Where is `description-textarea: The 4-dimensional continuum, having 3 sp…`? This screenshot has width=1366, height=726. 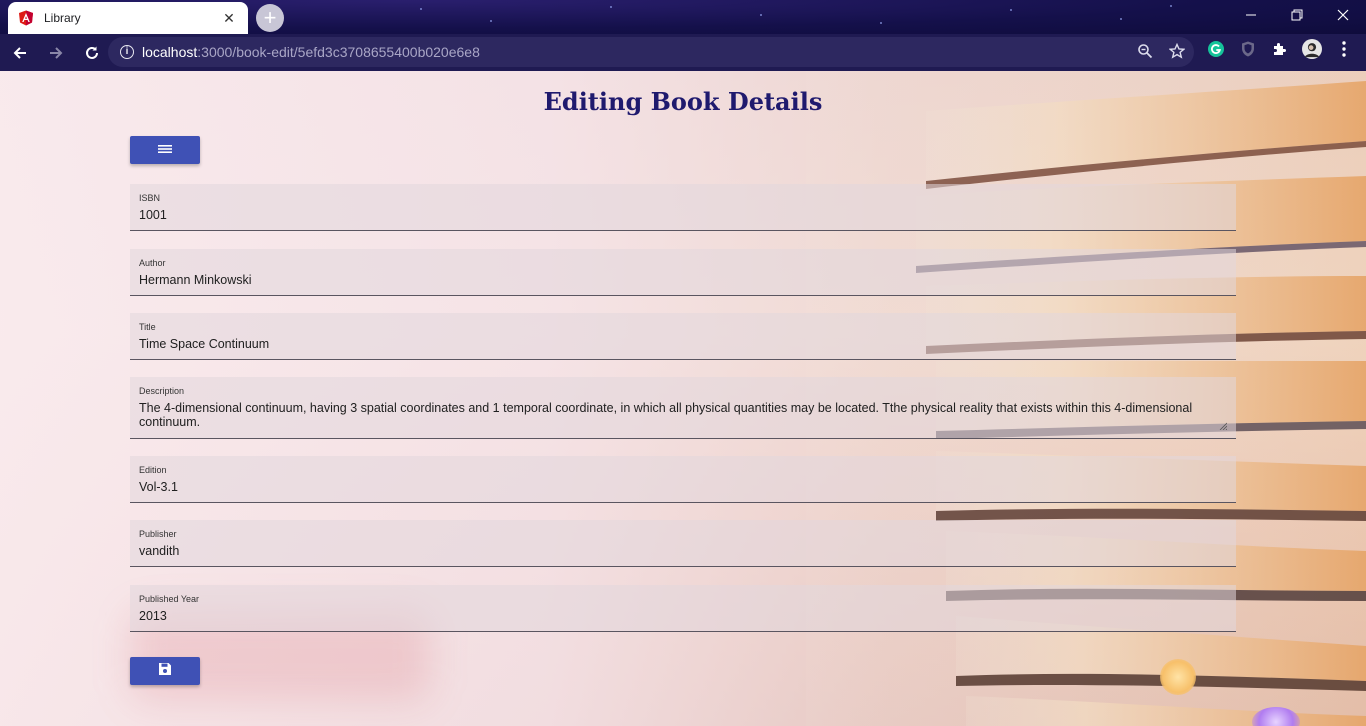 description-textarea: The 4-dimensional continuum, having 3 sp… is located at coordinates (683, 415).